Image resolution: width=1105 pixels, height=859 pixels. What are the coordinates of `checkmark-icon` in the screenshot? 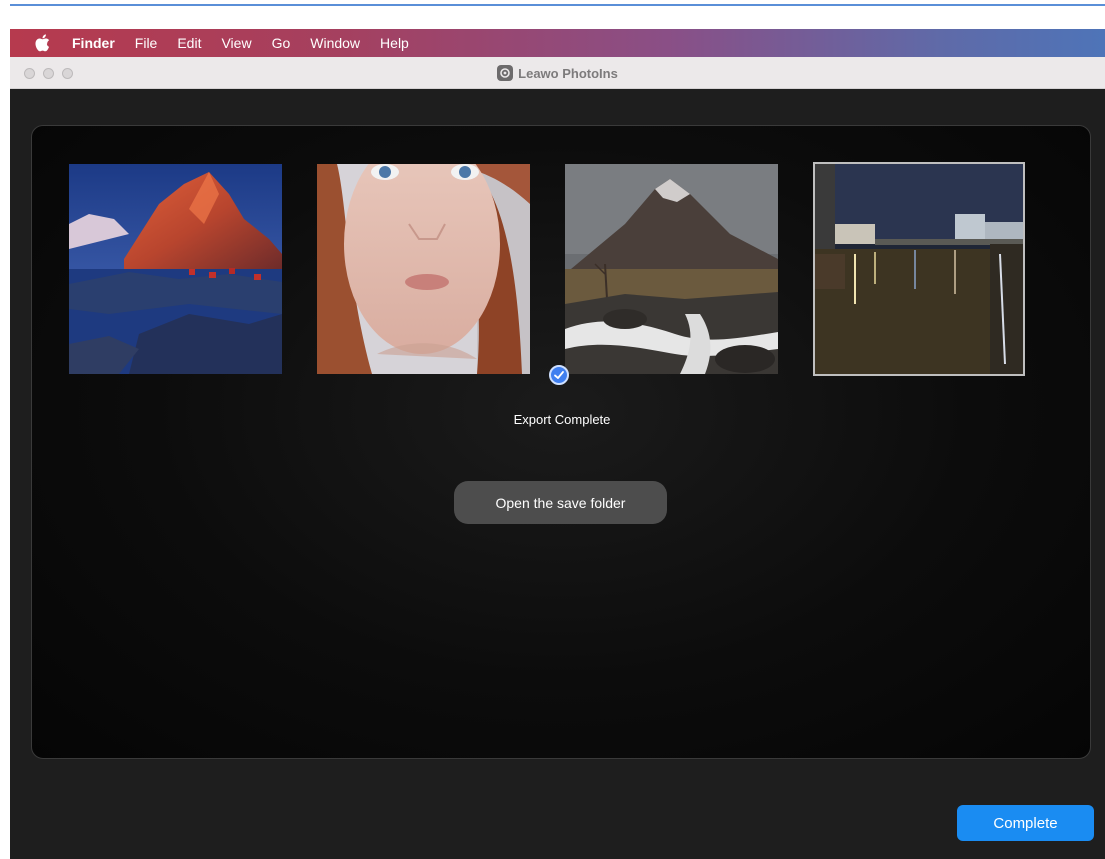 It's located at (559, 375).